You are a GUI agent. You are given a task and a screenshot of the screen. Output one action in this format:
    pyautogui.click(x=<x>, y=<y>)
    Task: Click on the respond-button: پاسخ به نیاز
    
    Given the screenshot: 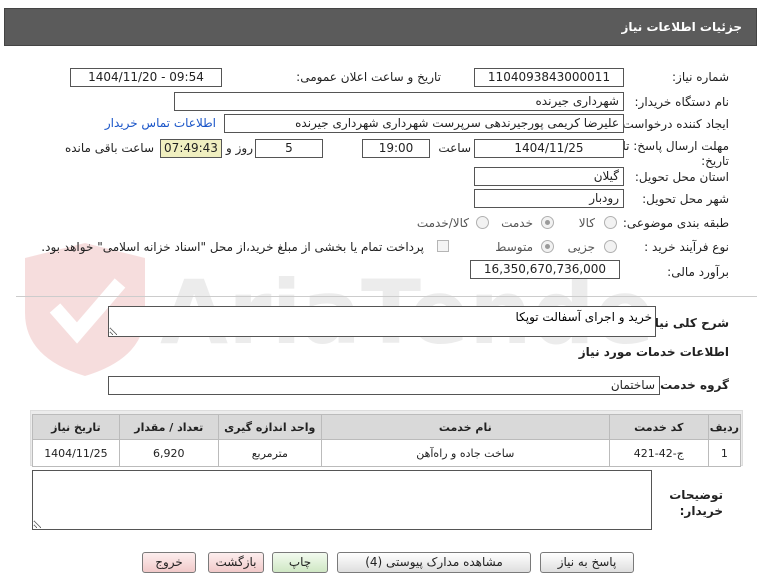 What is the action you would take?
    pyautogui.click(x=587, y=562)
    